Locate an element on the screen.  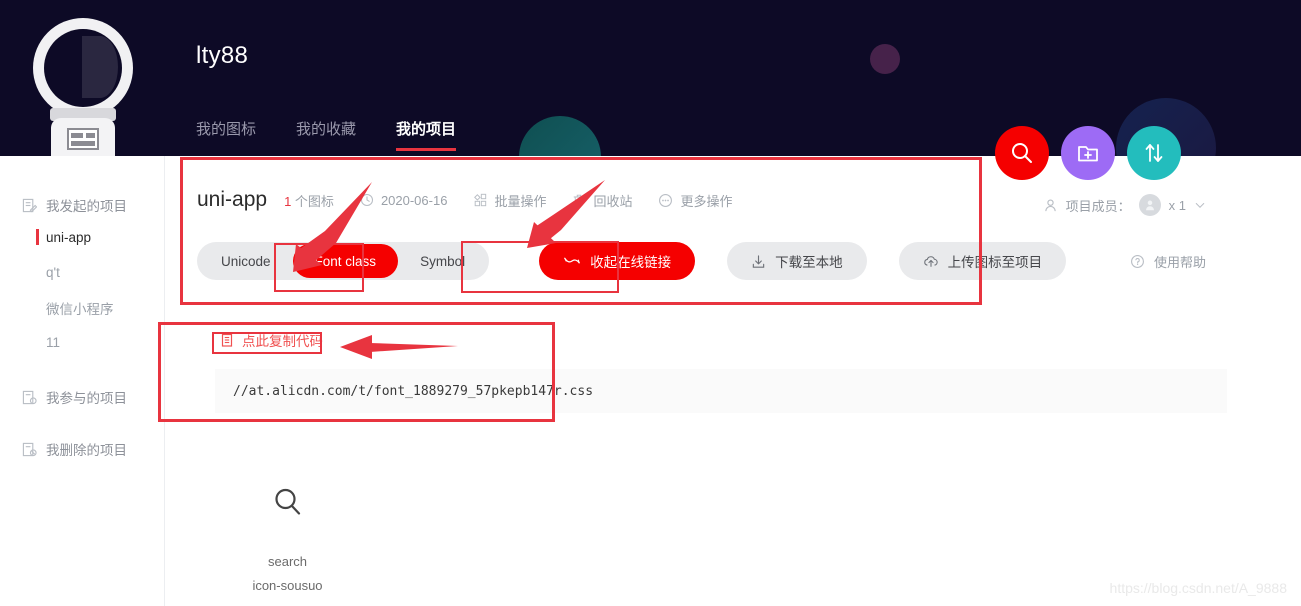
avatar-person-icon is located at coordinates (1149, 205).